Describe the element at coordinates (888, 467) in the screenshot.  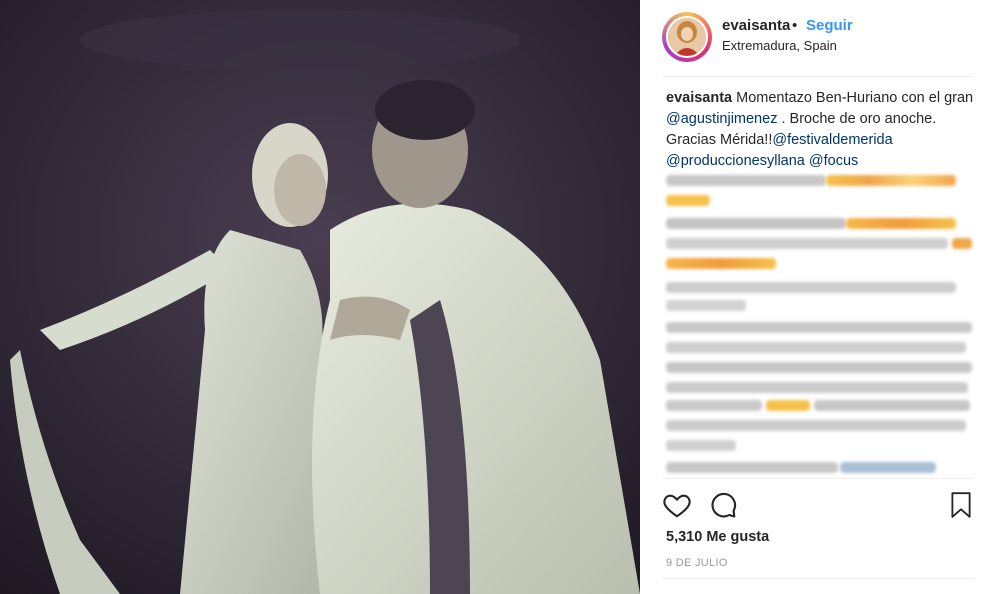
I see `blurred-mention` at that location.